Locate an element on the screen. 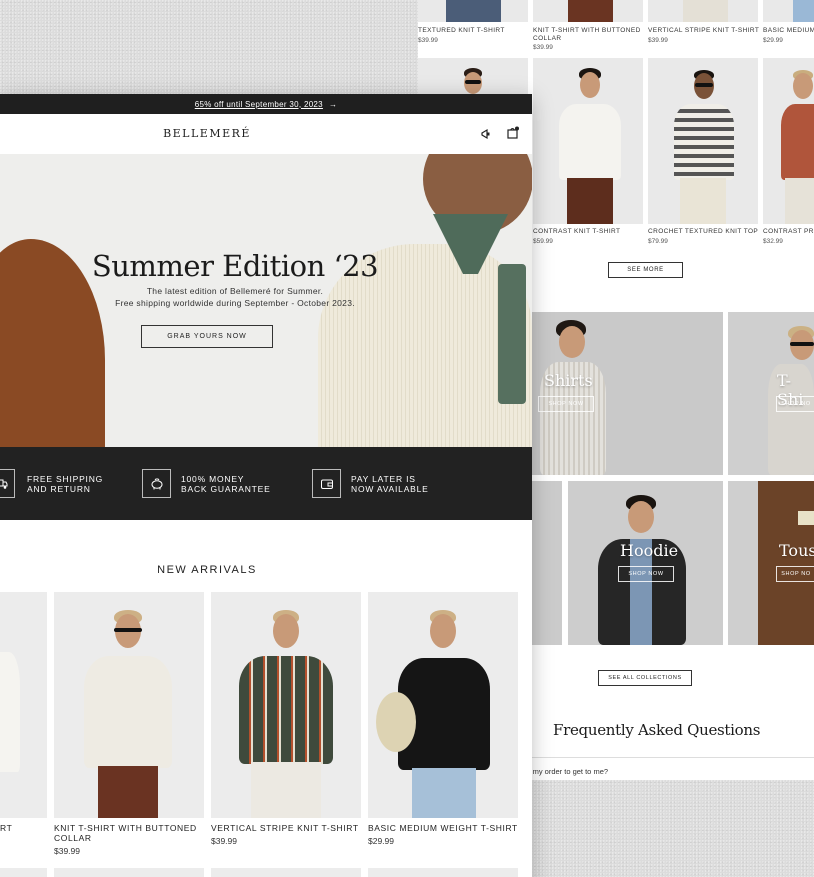 The width and height of the screenshot is (814, 877). faq-question: r my order to get to me? is located at coordinates (568, 771).